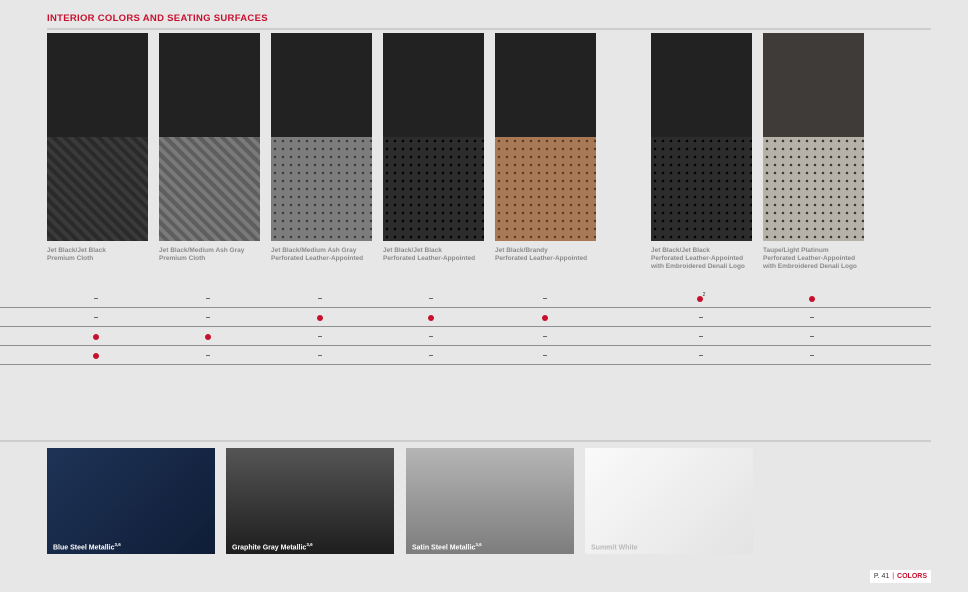  What do you see at coordinates (76, 254) in the screenshot?
I see `swatch-caption: Jet Black/Jet Black Premium Cloth` at bounding box center [76, 254].